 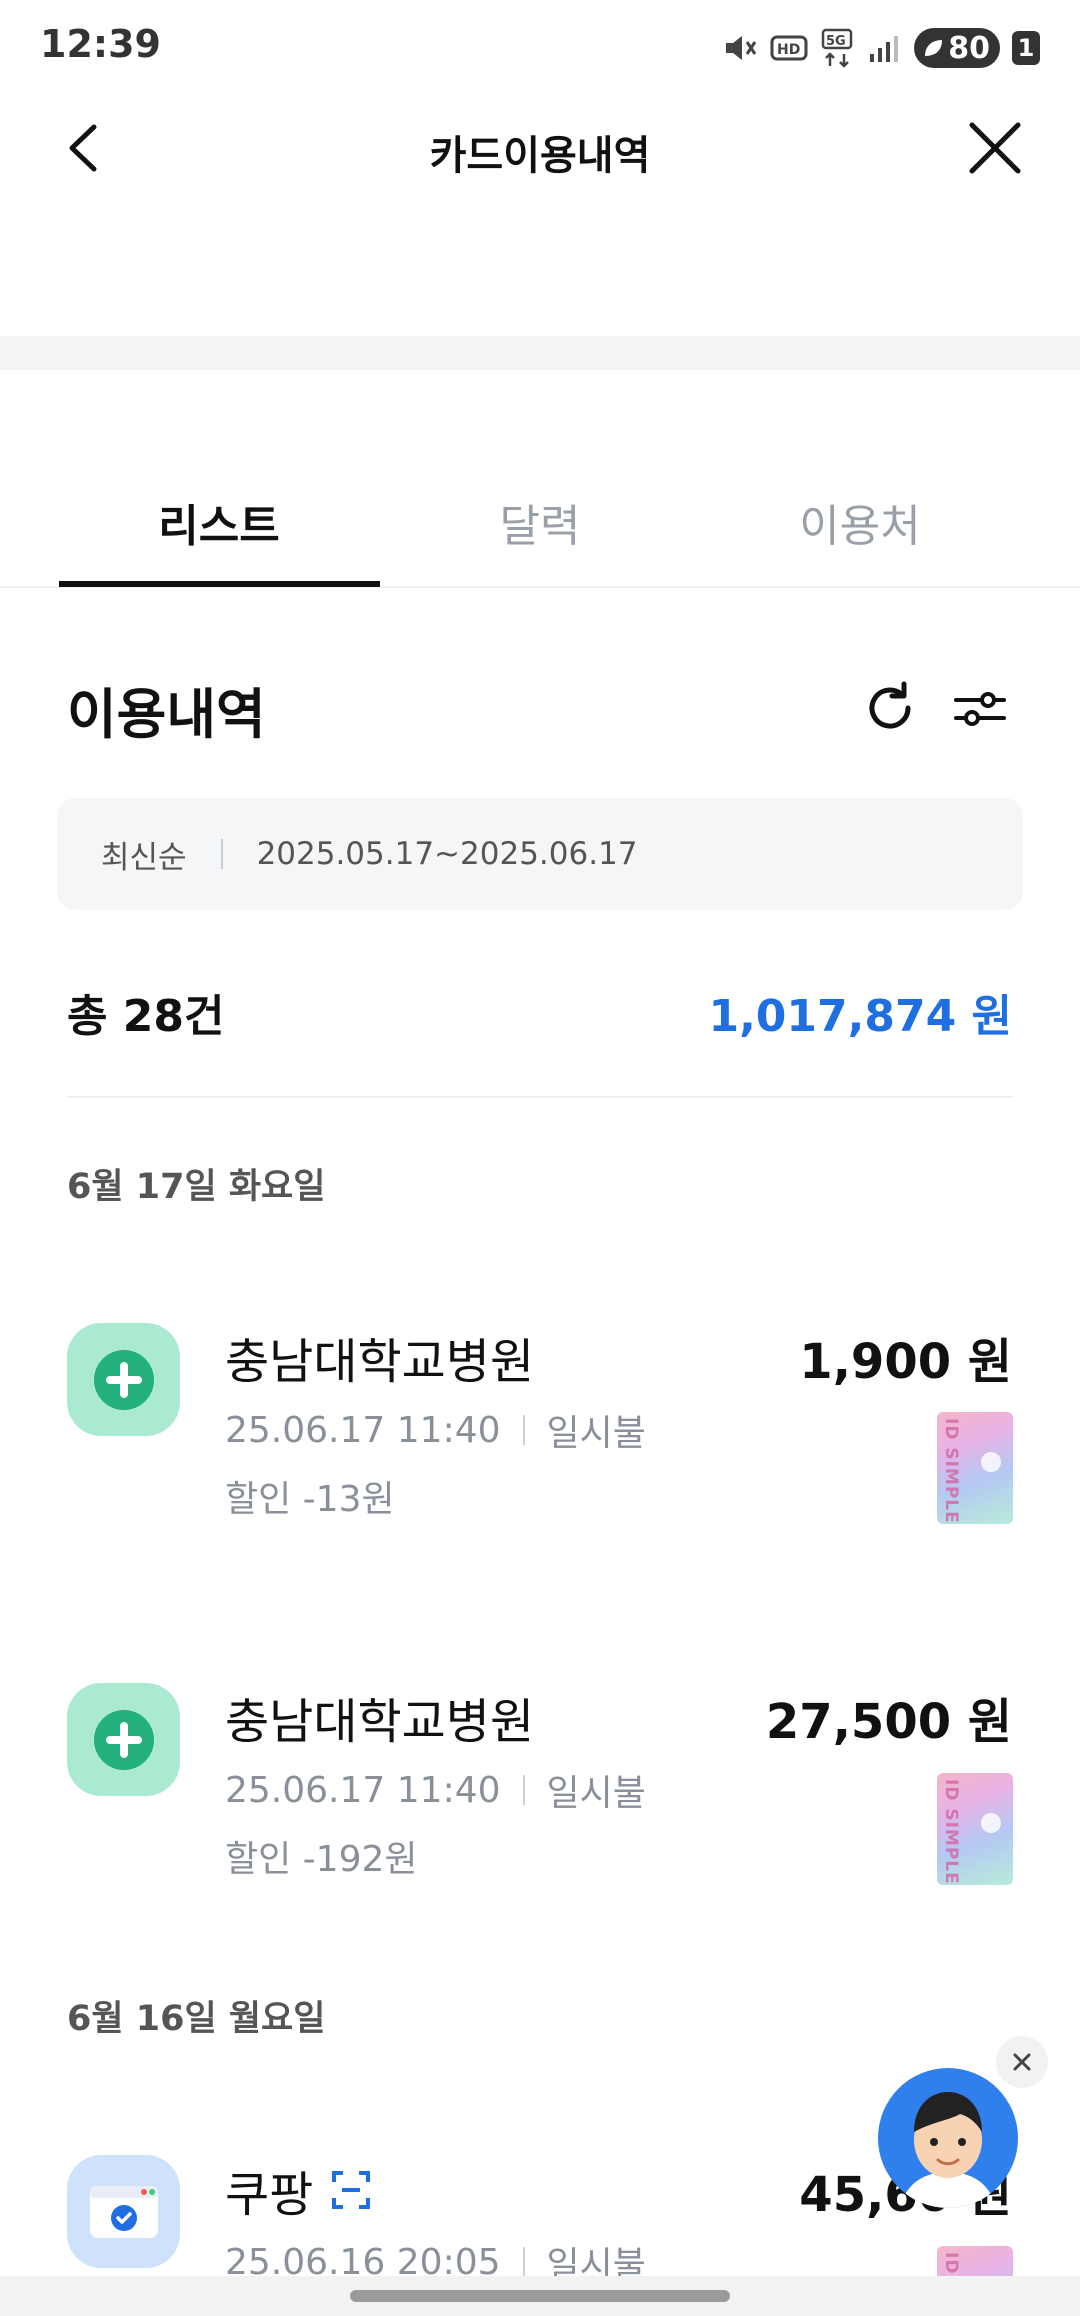 I want to click on 5g-signal-icon: 5G, so click(x=837, y=48).